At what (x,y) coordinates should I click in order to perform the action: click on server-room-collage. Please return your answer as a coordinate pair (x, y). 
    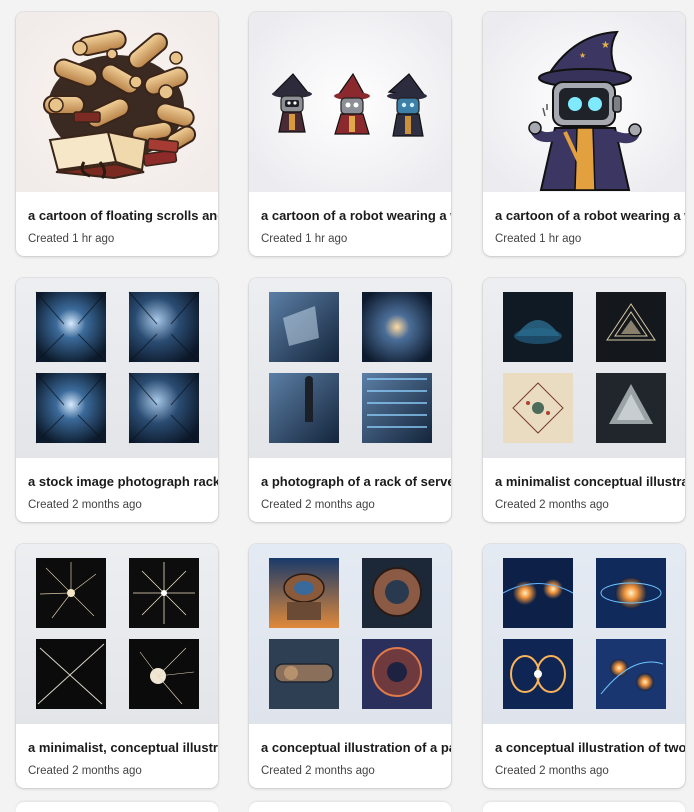
    Looking at the image, I should click on (117, 368).